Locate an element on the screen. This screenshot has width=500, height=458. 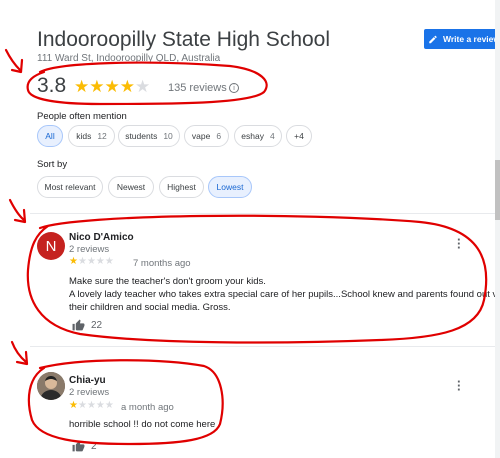
review-text: horrible school !! do not come here is located at coordinates (142, 424).